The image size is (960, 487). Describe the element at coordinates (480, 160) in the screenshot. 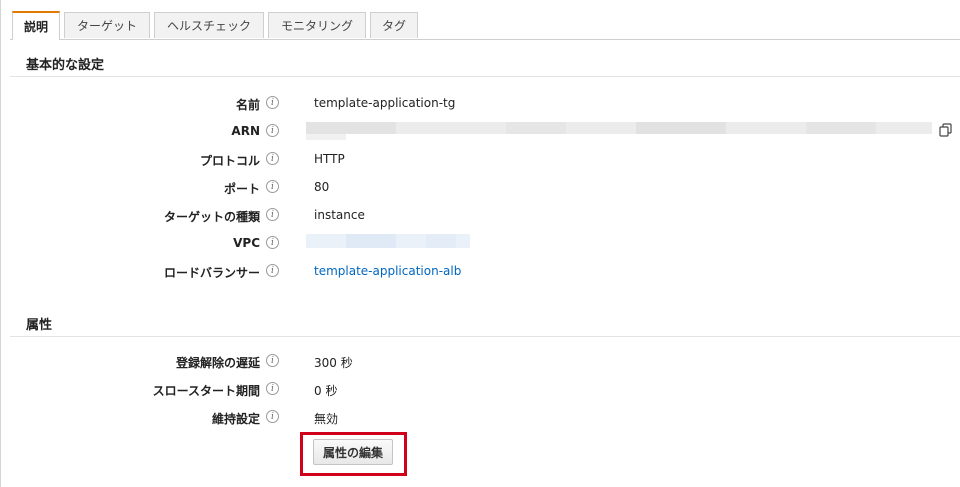

I see `row-protocol: プロトコル i HTTP` at that location.